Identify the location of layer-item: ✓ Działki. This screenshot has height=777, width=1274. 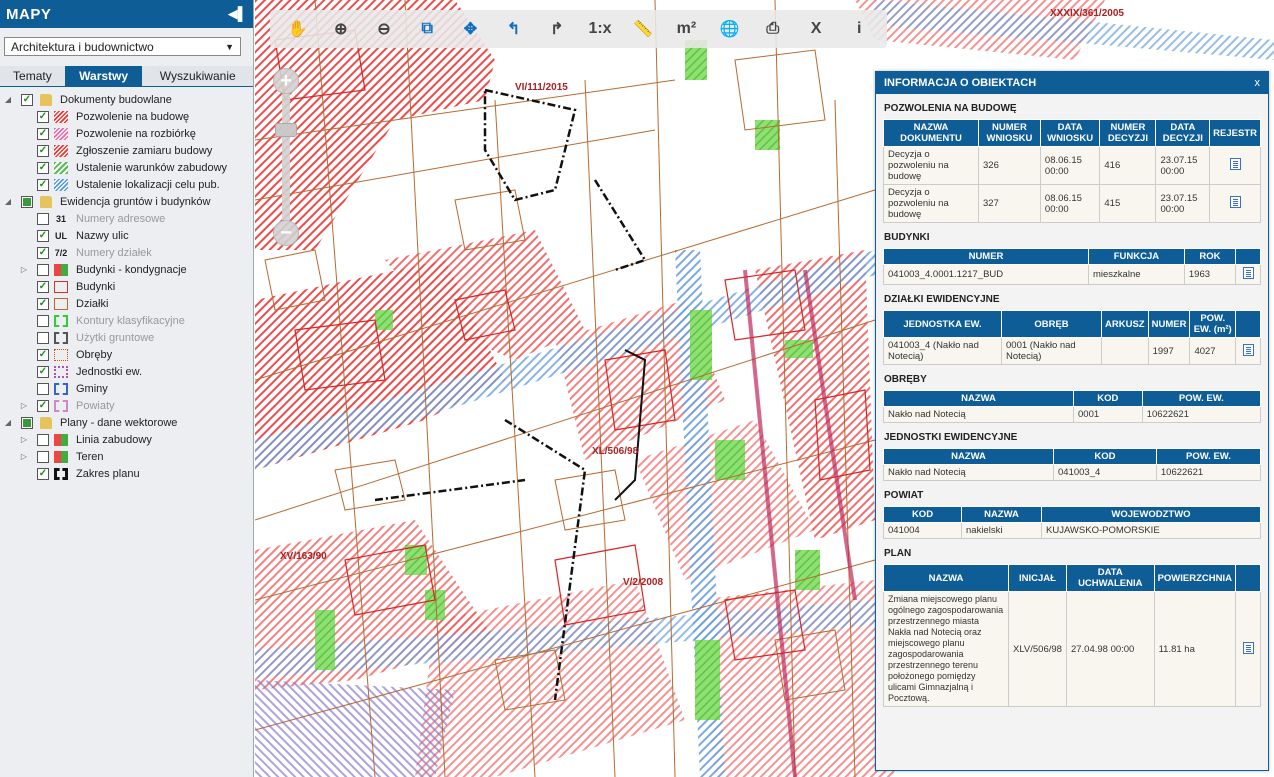
(126, 303).